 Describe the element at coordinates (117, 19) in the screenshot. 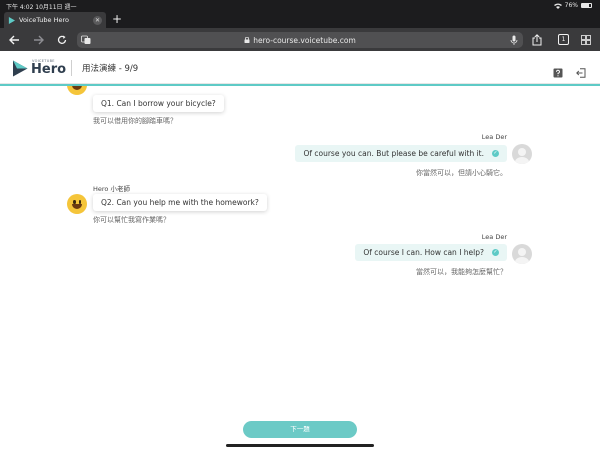

I see `new-tab-button: +` at that location.